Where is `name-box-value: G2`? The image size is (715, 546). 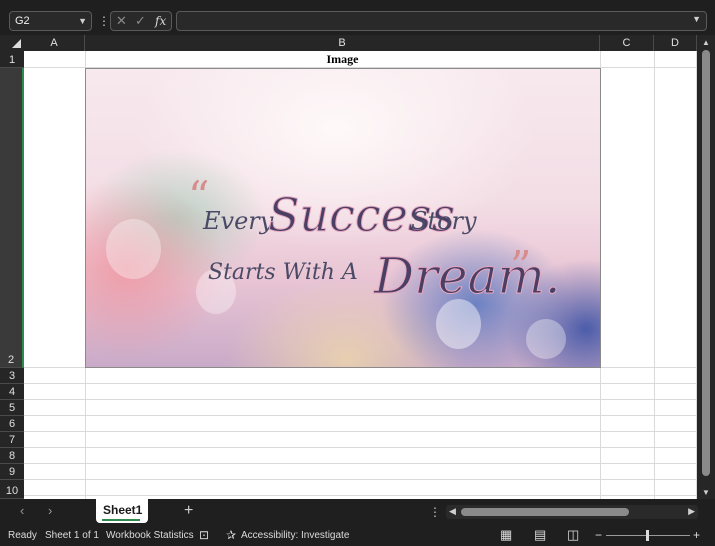 name-box-value: G2 is located at coordinates (22, 21).